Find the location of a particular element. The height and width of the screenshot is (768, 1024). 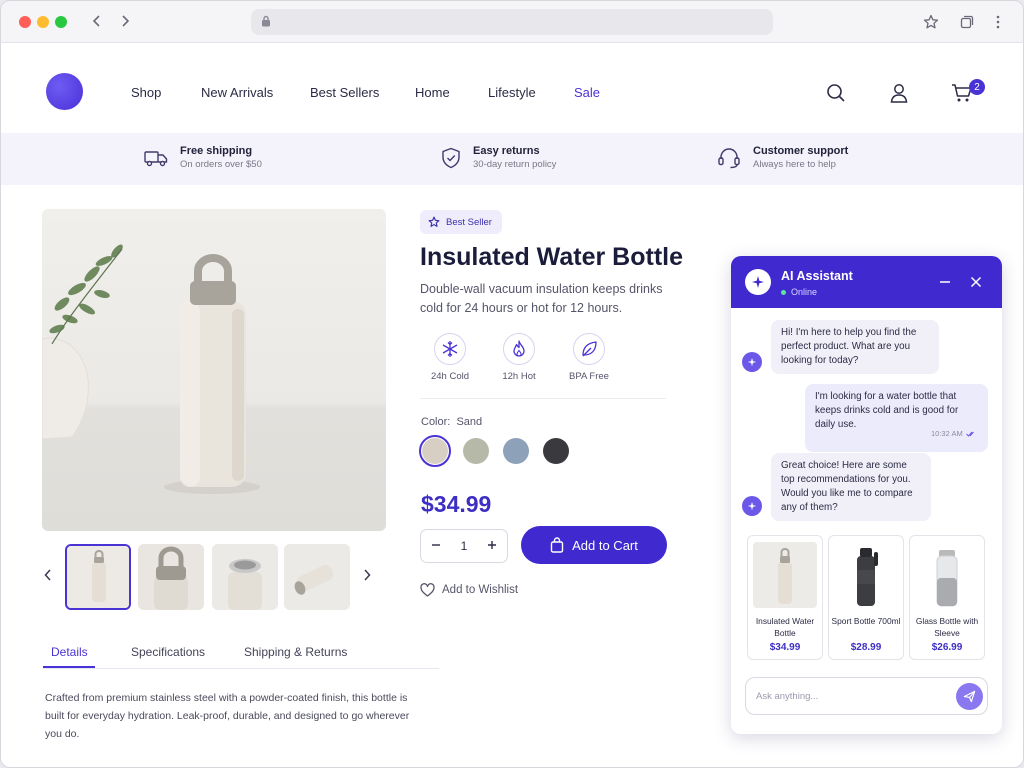

account-button is located at coordinates (899, 93).